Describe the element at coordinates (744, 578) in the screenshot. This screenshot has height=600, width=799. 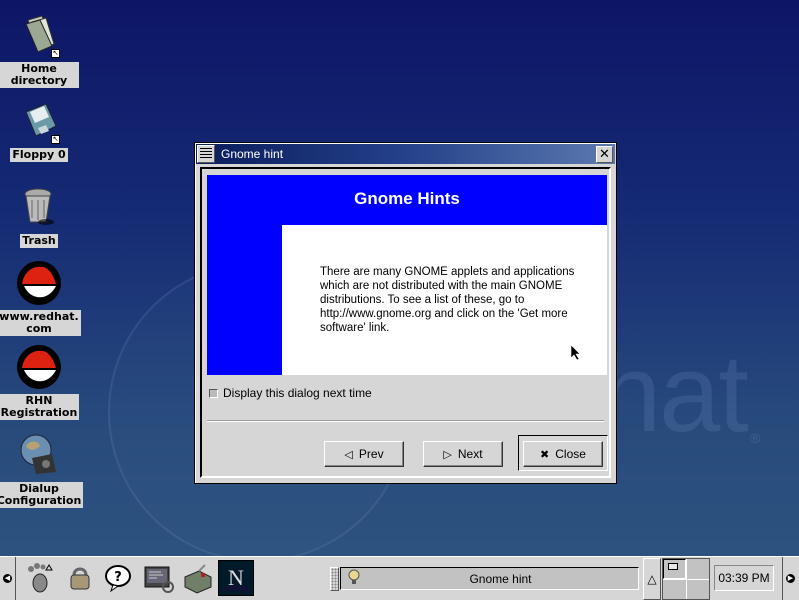
I see `clock: 03:39 PM` at that location.